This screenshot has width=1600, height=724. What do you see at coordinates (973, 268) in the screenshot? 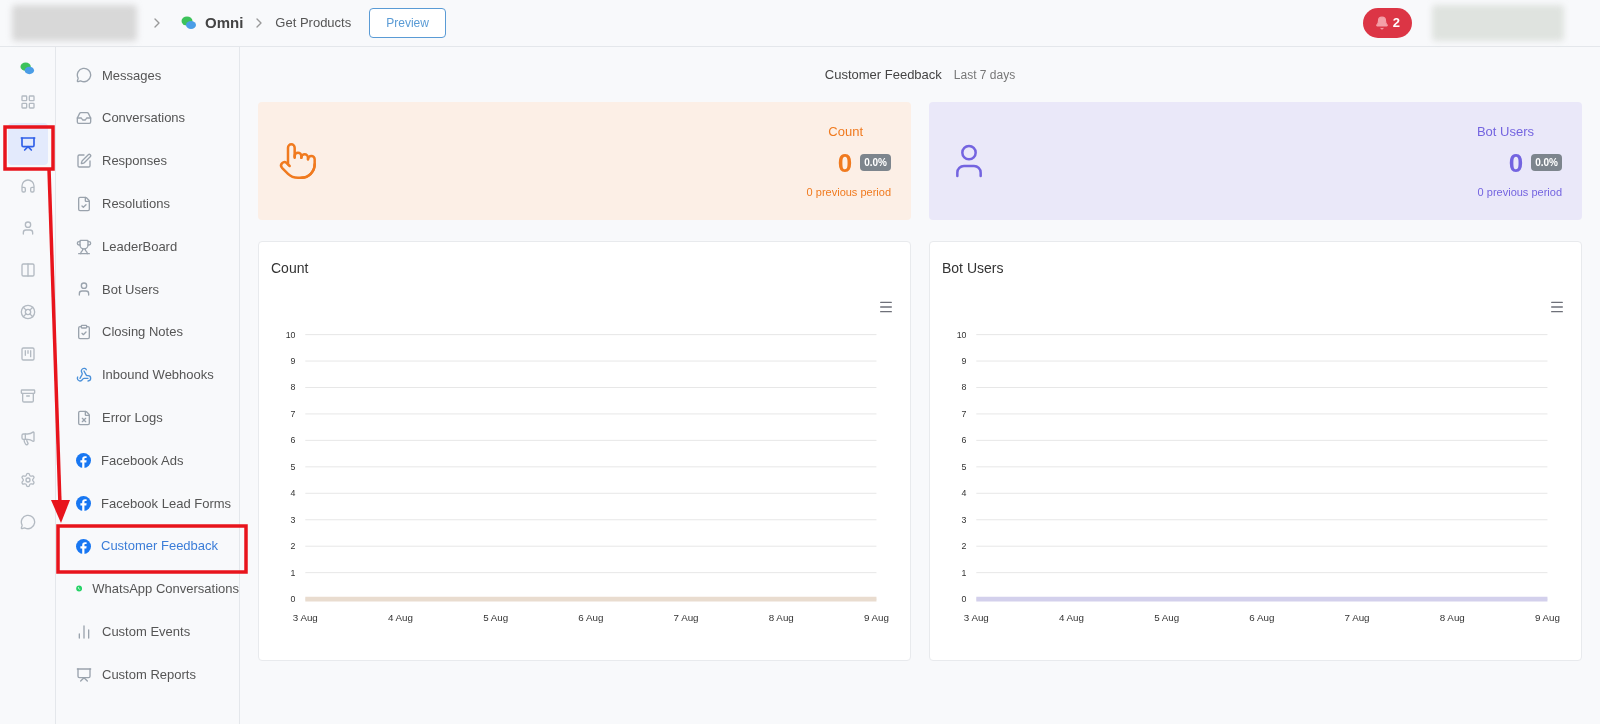
I see `chart-title: Bot Users` at bounding box center [973, 268].